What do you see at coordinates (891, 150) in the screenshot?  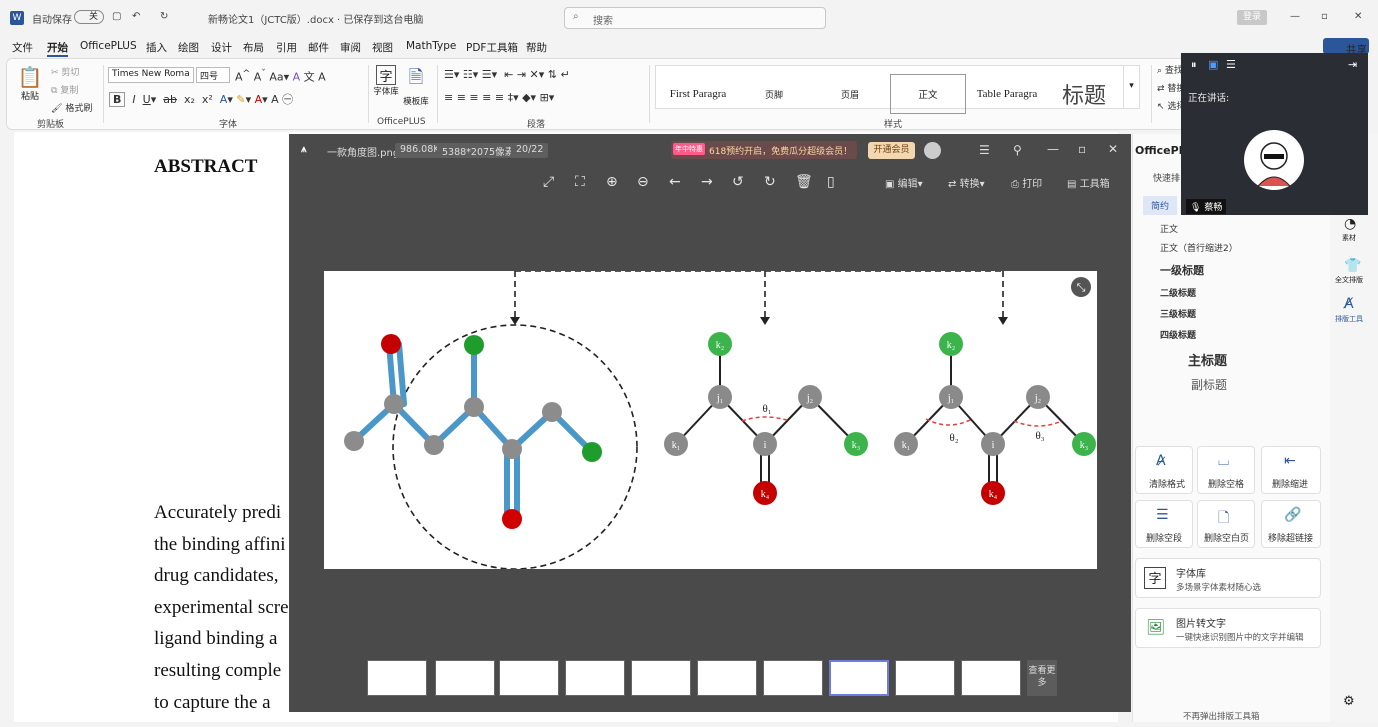 I see `vip-button: 开通会员` at bounding box center [891, 150].